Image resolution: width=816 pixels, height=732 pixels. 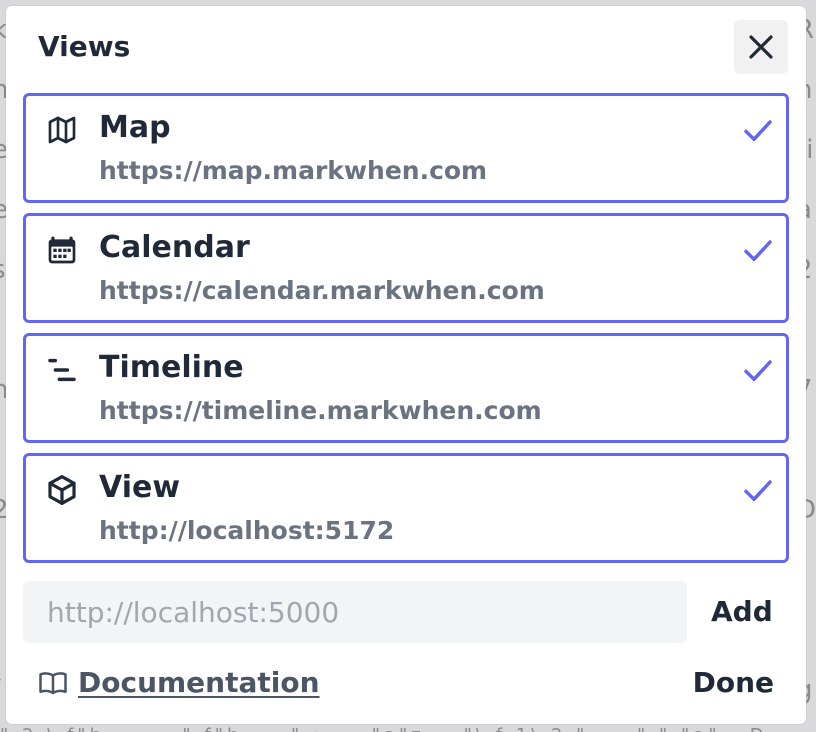 I want to click on close-icon, so click(x=761, y=47).